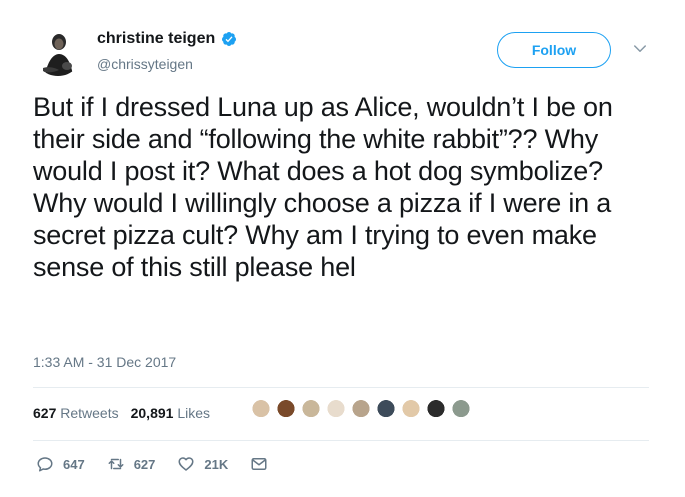 This screenshot has width=685, height=497. I want to click on liker-avatars, so click(361, 411).